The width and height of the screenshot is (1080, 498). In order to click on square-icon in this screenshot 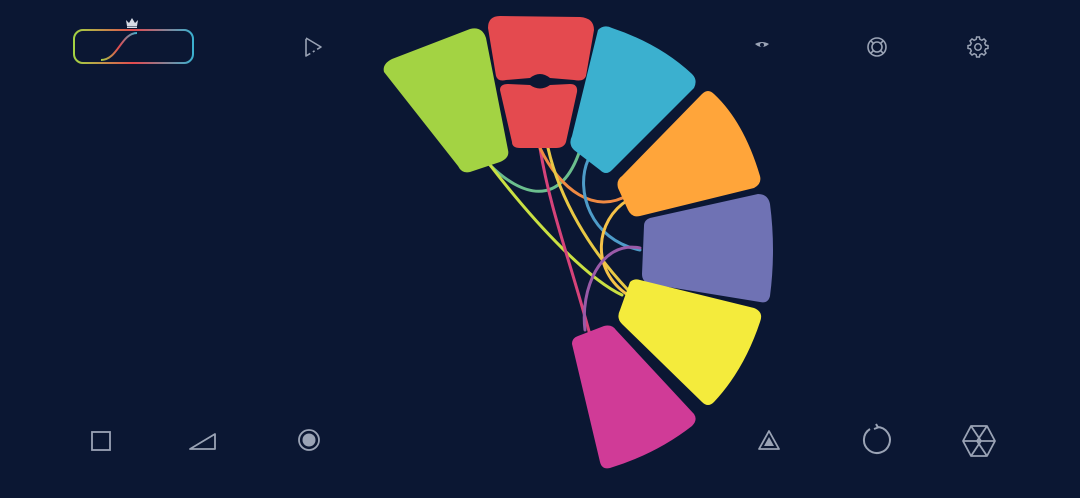, I will do `click(101, 441)`.